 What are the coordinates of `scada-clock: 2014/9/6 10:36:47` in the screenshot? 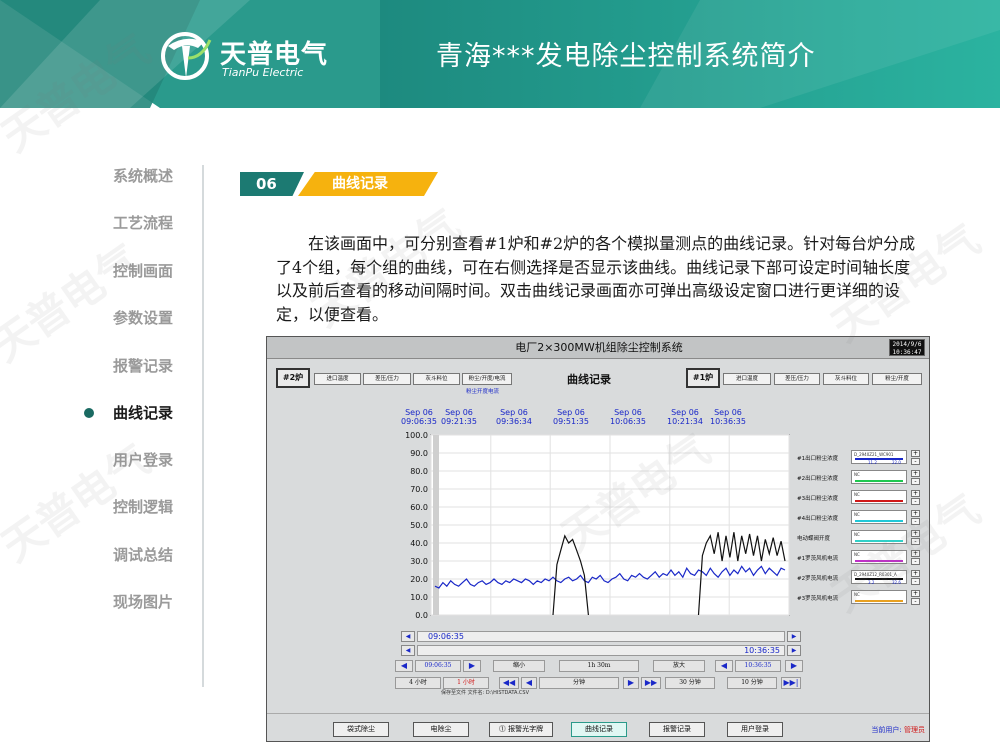 It's located at (907, 347).